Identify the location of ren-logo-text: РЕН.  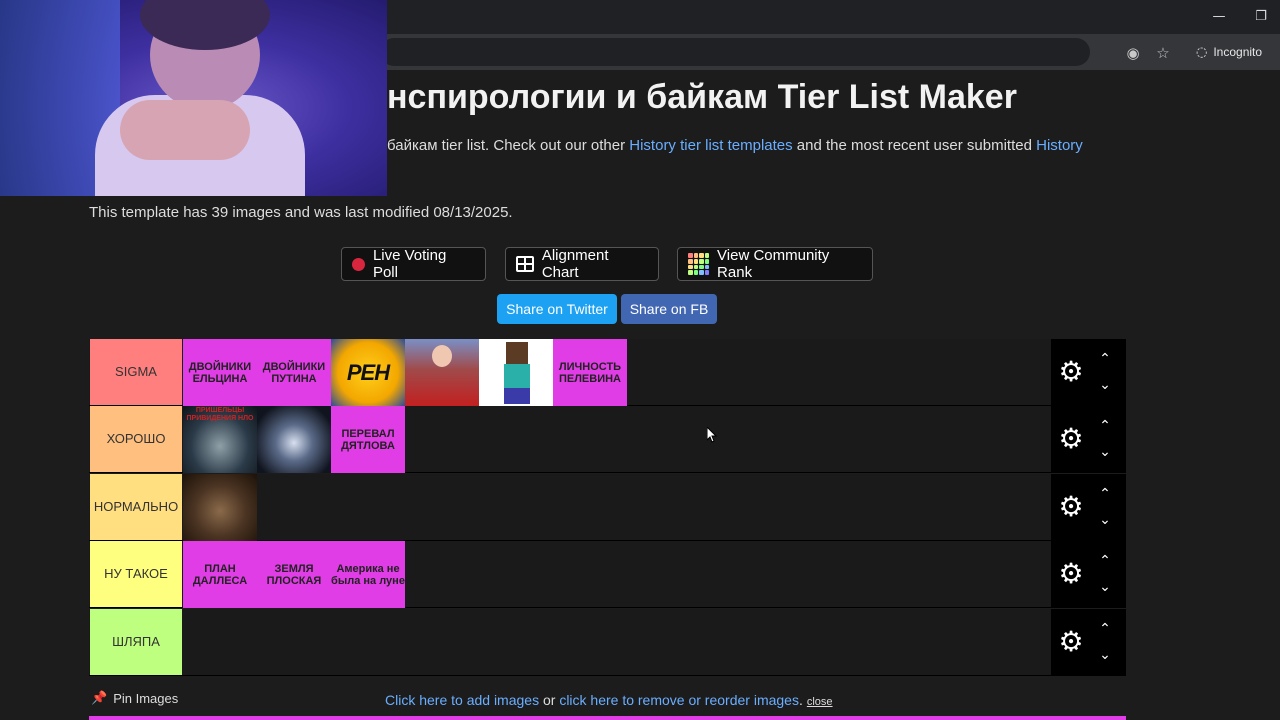
(368, 372).